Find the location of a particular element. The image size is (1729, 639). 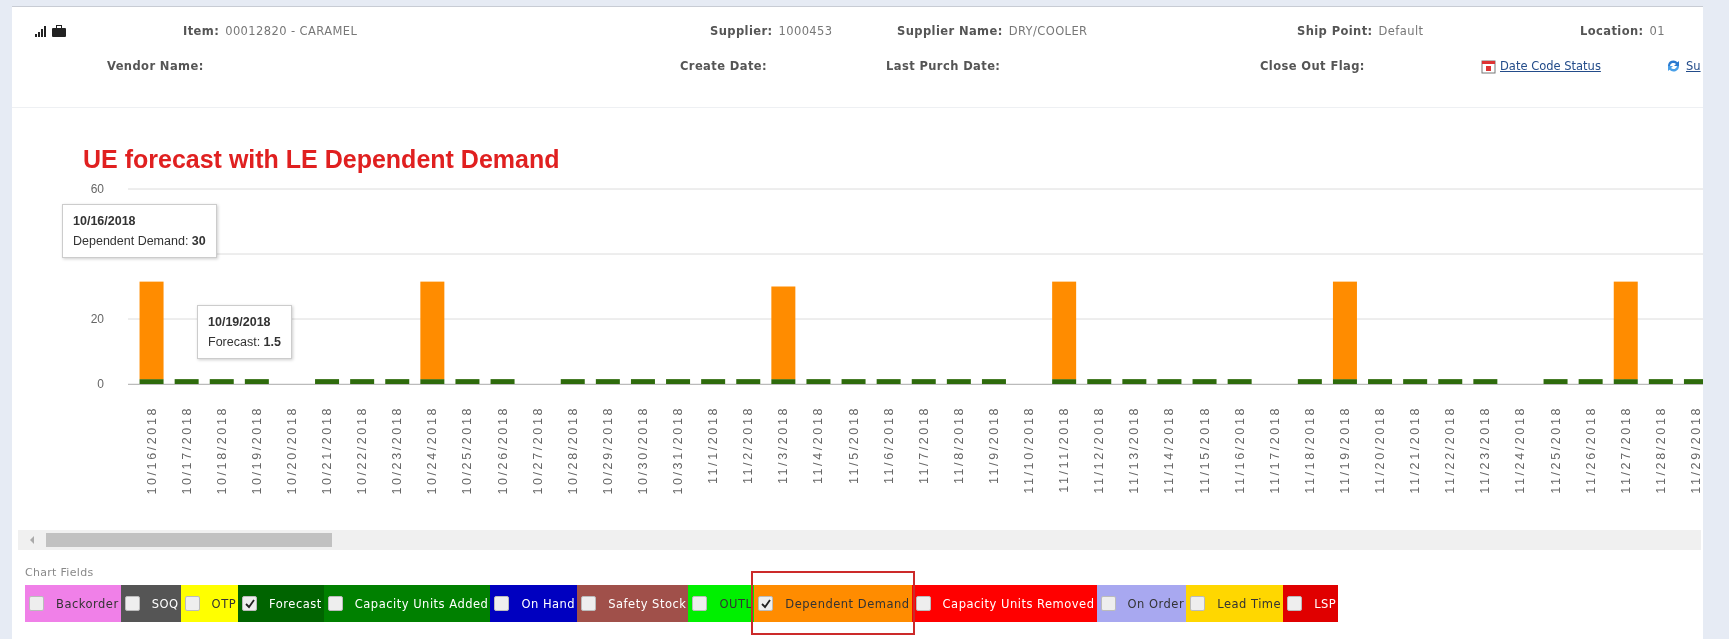

x-axis-label: 10/18/2018 is located at coordinates (221, 450).